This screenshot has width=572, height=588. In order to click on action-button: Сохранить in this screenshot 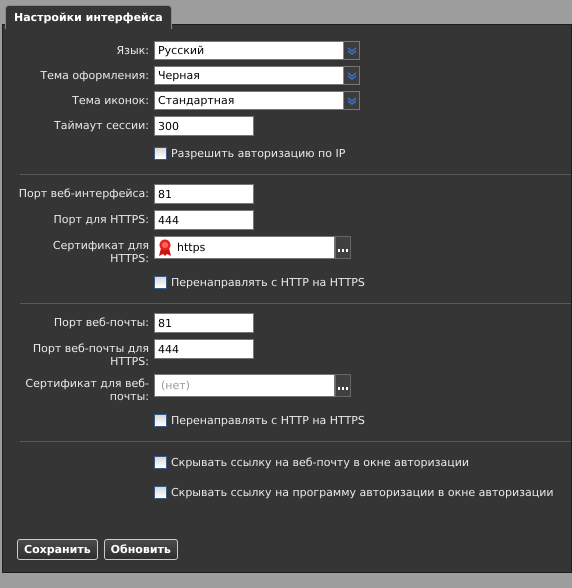, I will do `click(57, 549)`.